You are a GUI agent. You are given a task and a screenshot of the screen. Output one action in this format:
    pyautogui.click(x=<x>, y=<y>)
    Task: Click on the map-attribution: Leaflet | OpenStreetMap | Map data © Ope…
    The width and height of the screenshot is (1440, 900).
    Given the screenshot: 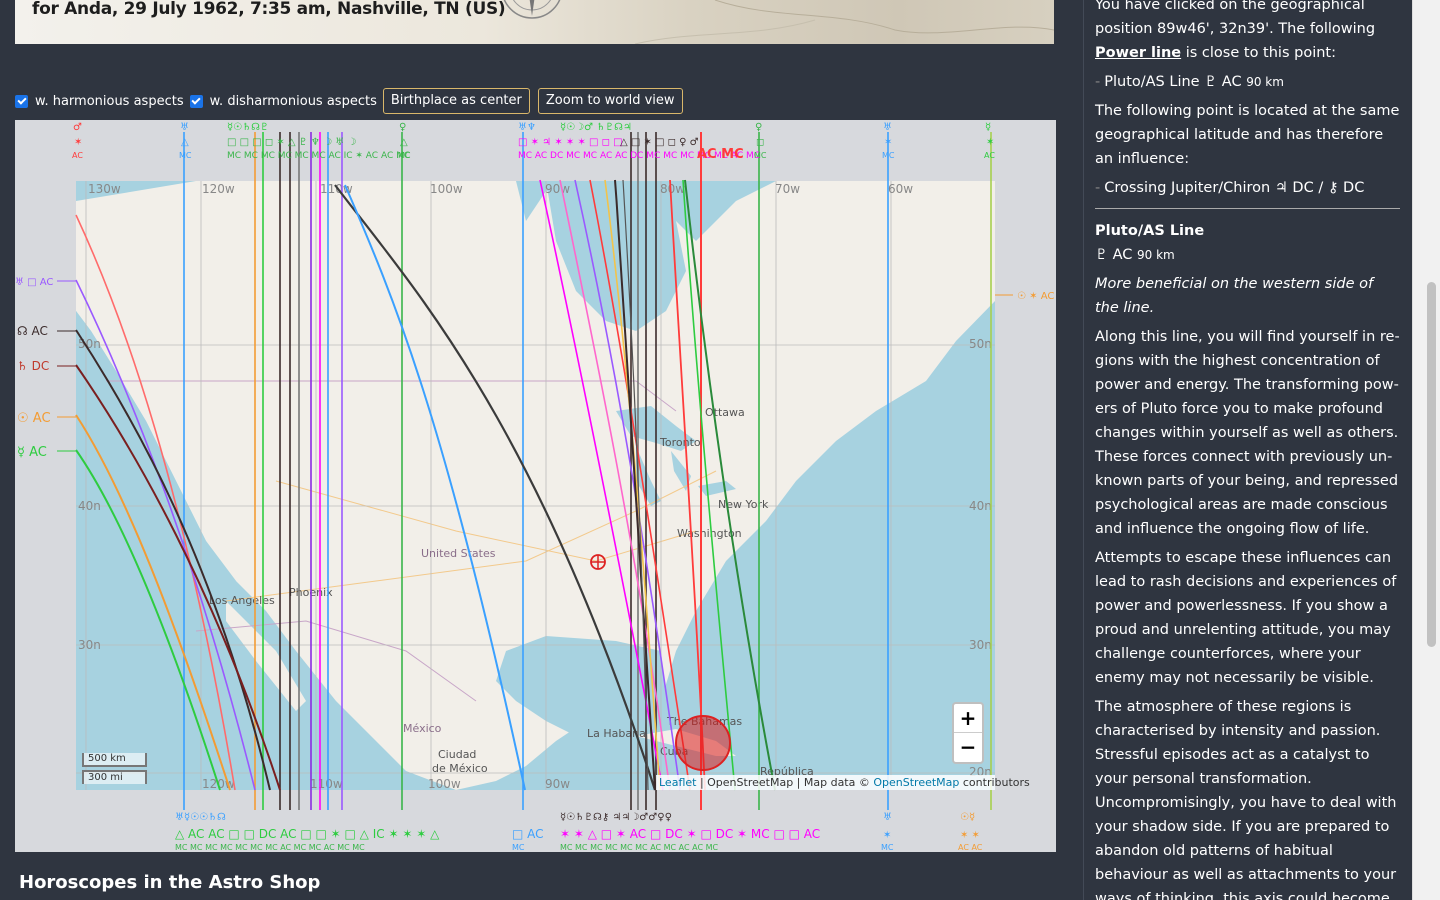 What is the action you would take?
    pyautogui.click(x=843, y=782)
    